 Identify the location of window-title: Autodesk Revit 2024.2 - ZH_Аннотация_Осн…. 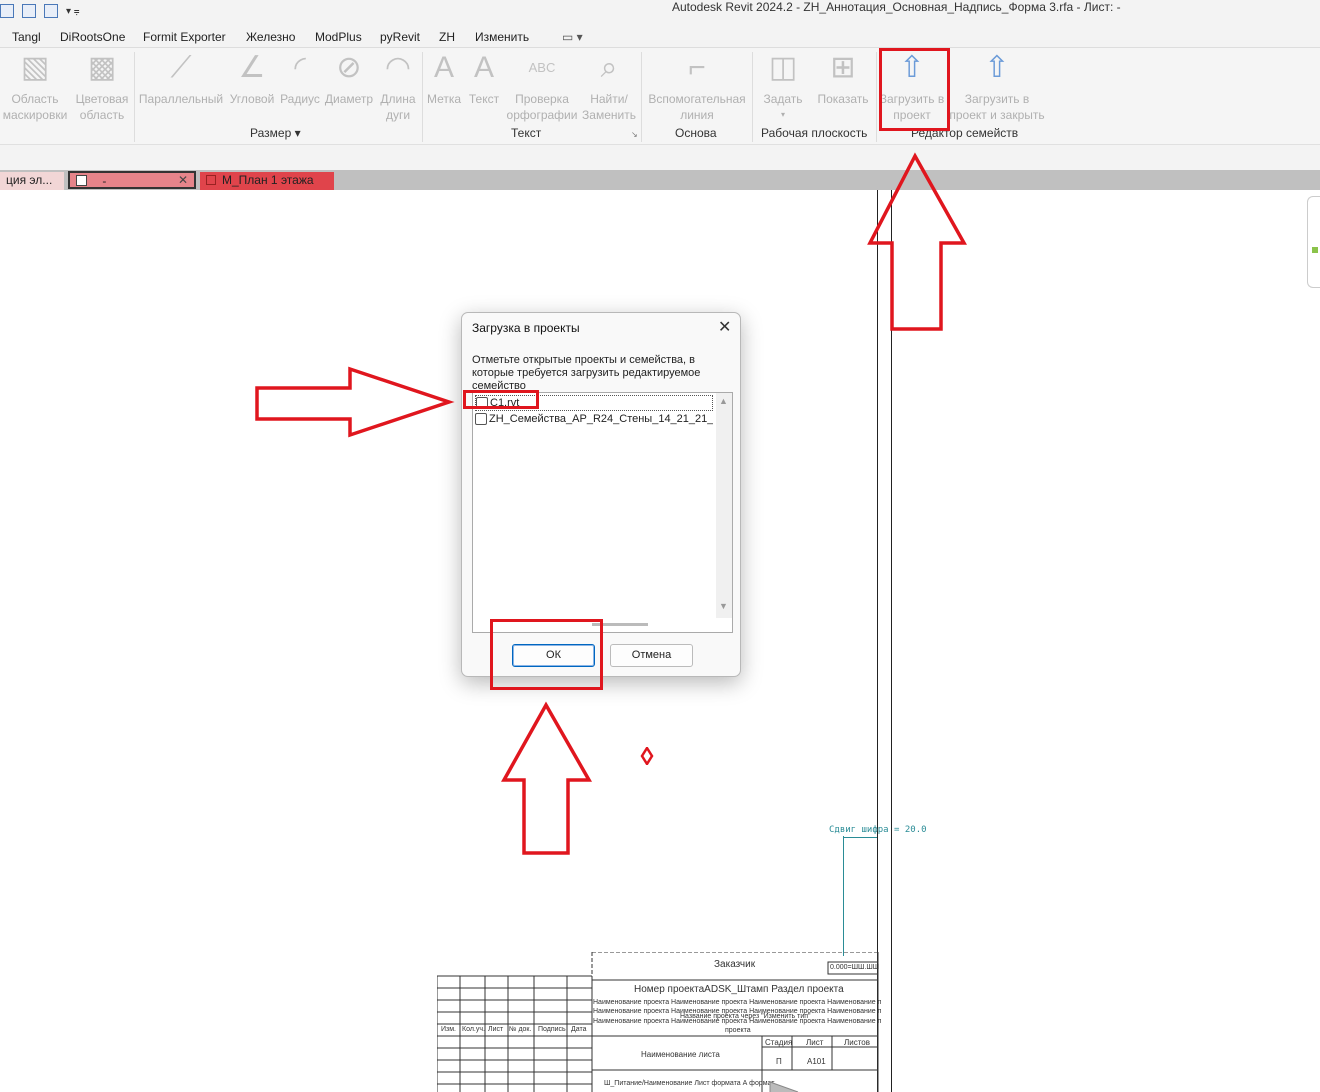
(896, 7).